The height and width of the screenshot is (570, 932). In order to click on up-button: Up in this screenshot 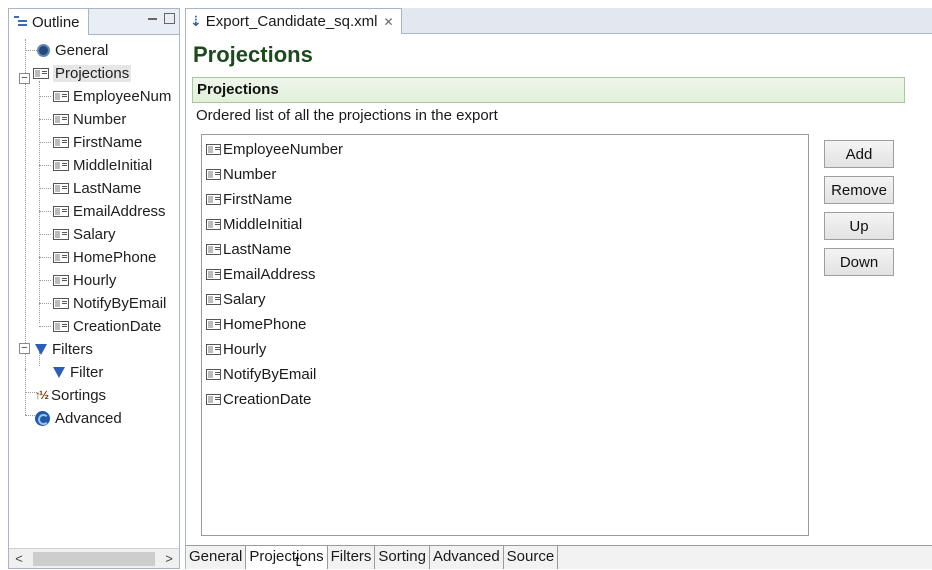, I will do `click(859, 226)`.